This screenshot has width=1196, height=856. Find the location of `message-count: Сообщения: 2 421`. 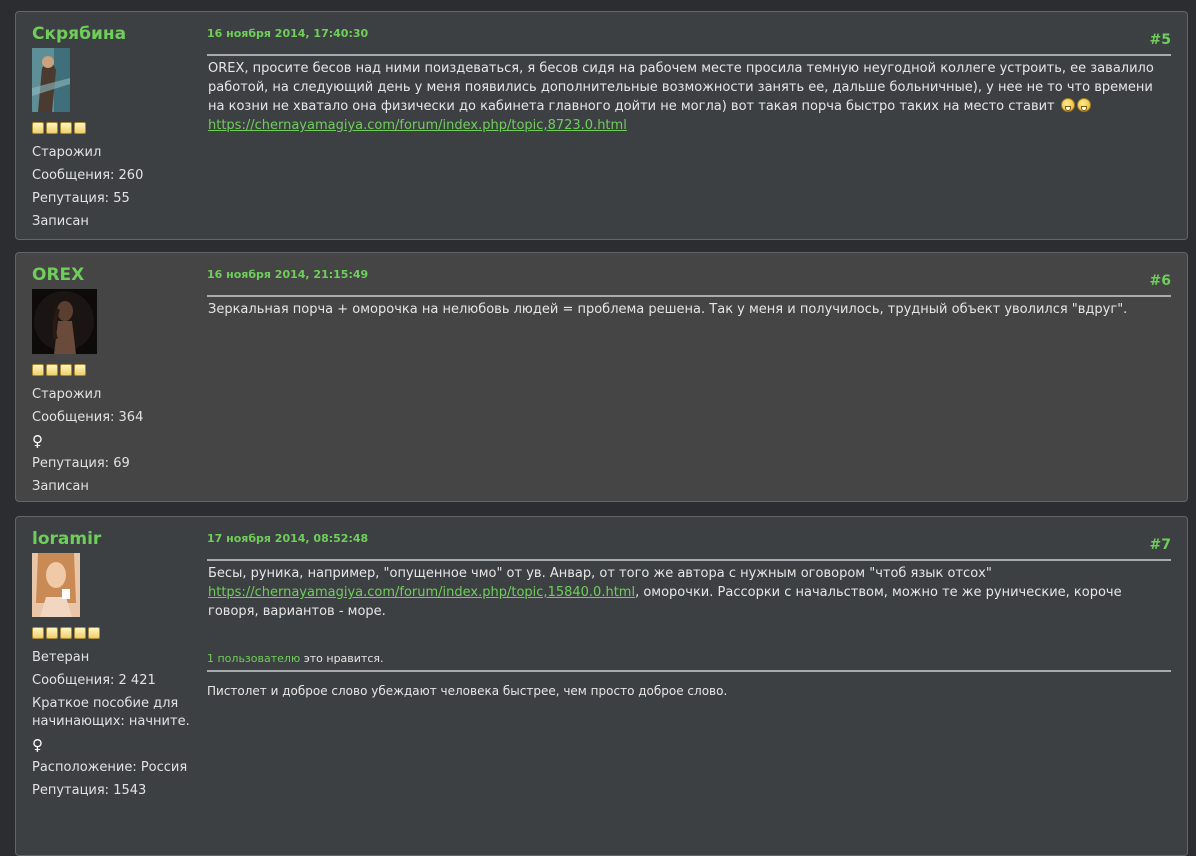

message-count: Сообщения: 2 421 is located at coordinates (94, 680).